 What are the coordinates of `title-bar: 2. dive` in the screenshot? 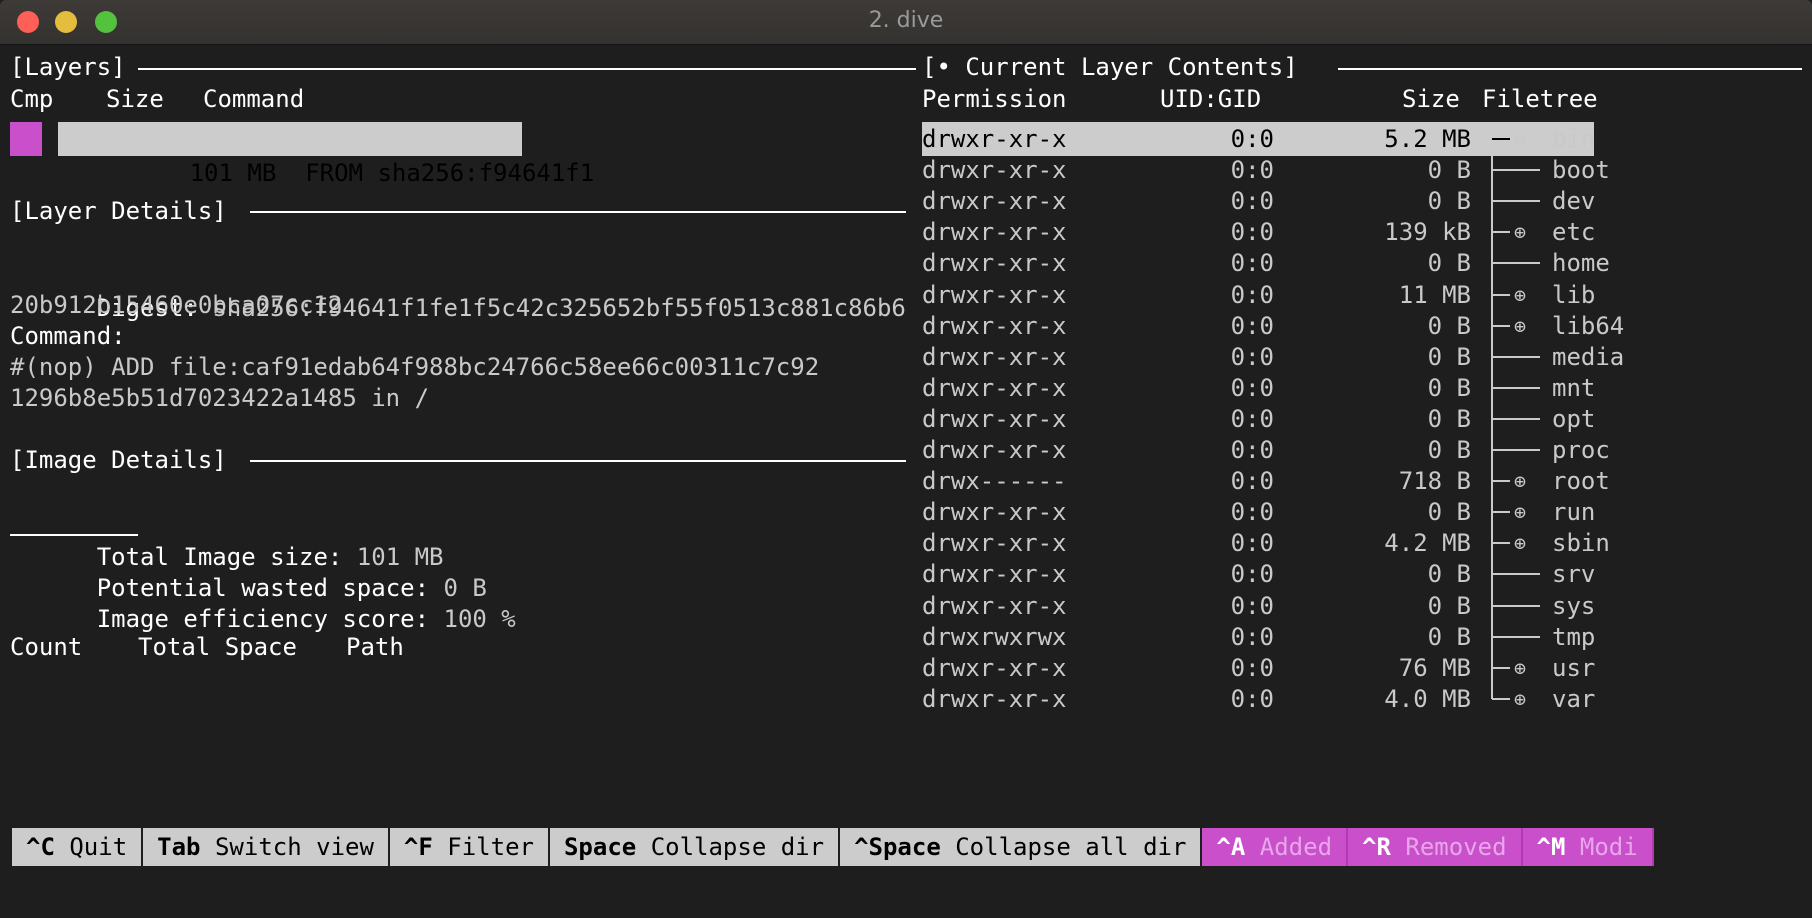 It's located at (906, 22).